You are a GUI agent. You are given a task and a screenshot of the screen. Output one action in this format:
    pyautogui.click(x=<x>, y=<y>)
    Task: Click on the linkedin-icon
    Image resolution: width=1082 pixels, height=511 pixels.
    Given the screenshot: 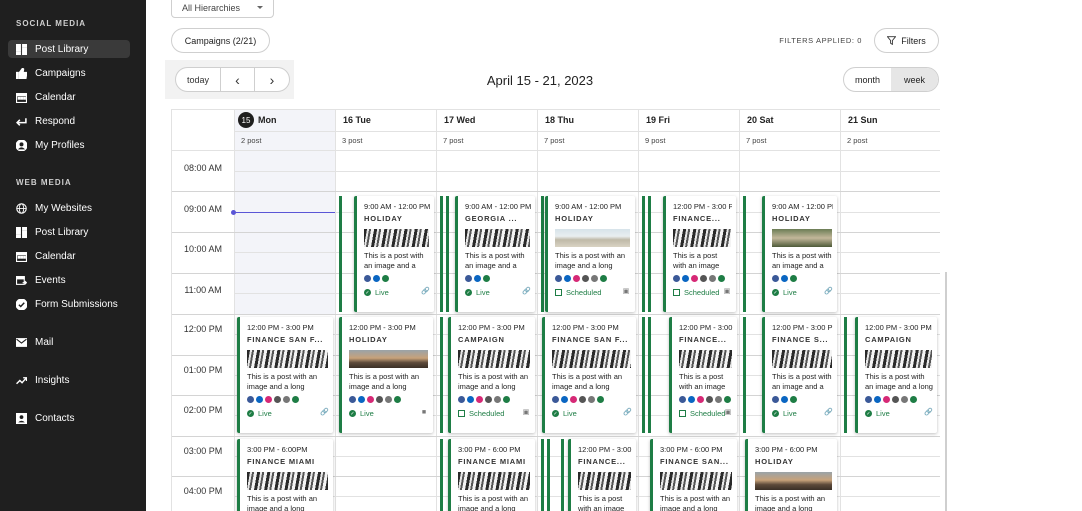 What is the action you would take?
    pyautogui.click(x=477, y=278)
    